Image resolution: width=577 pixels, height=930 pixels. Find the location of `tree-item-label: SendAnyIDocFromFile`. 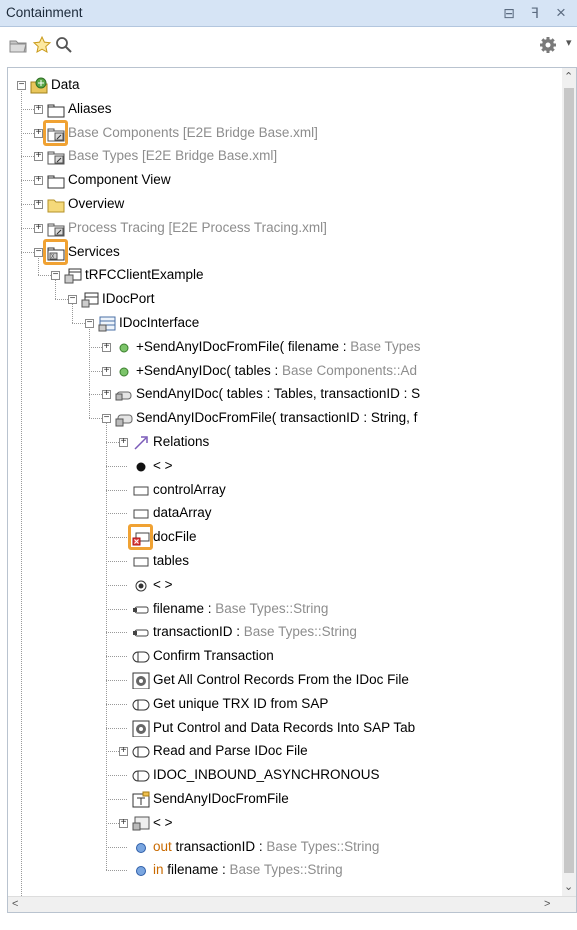

tree-item-label: SendAnyIDocFromFile is located at coordinates (221, 799).